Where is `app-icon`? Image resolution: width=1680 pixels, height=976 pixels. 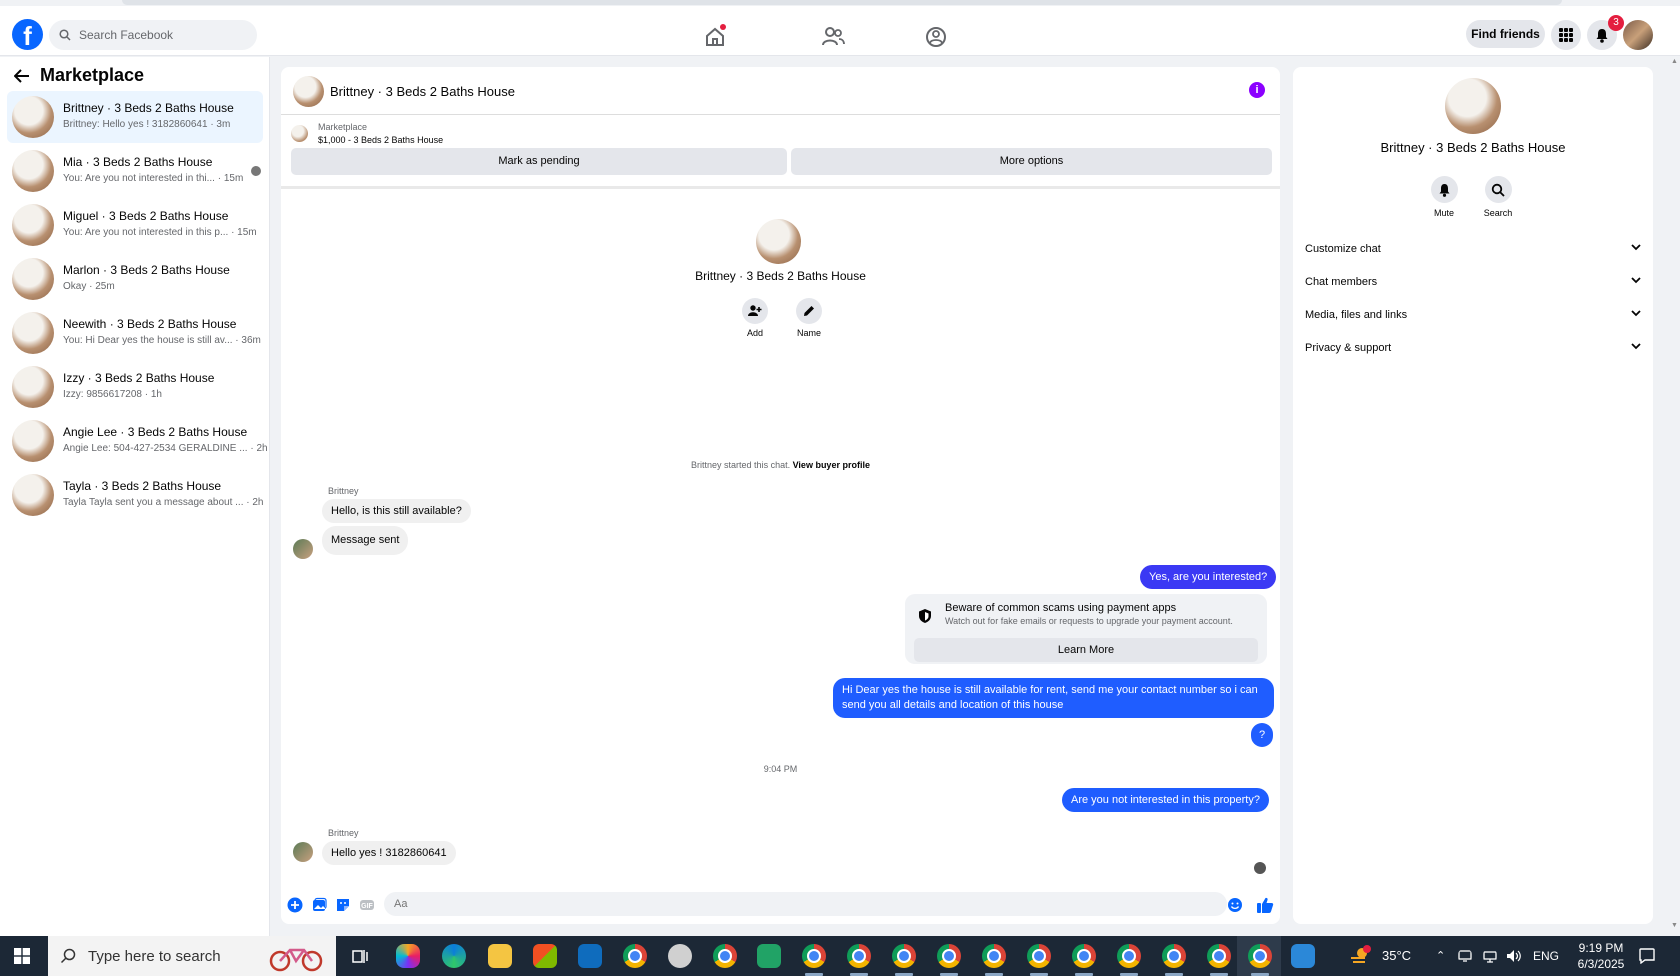
app-icon is located at coordinates (680, 956).